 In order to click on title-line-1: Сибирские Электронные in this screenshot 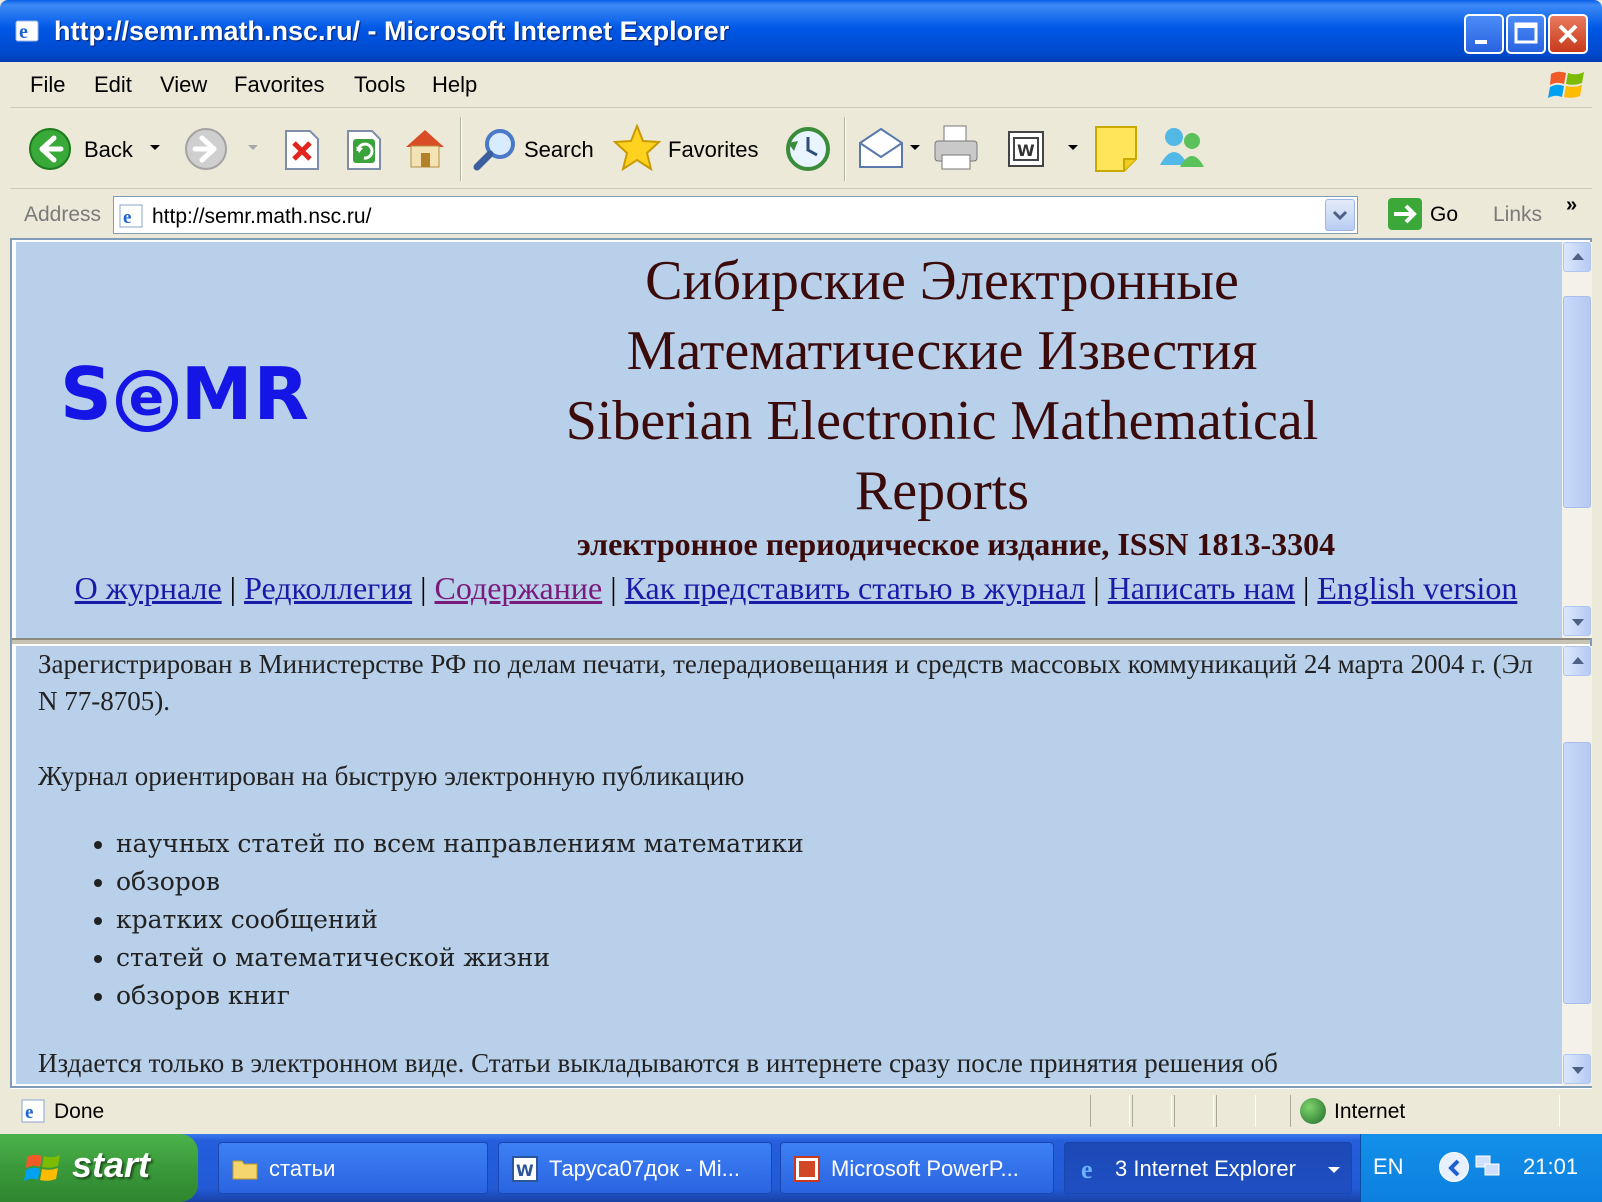, I will do `click(942, 281)`.